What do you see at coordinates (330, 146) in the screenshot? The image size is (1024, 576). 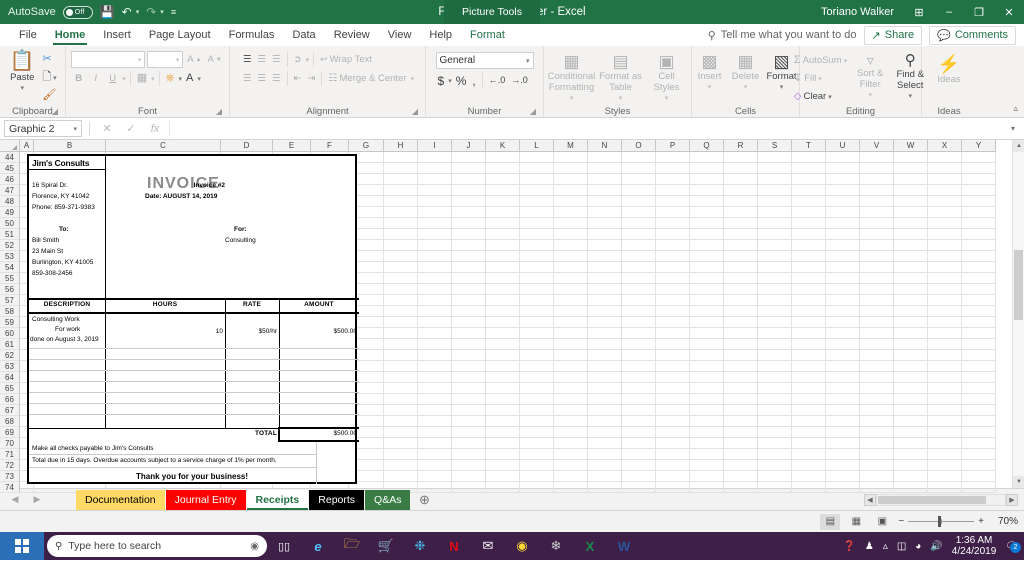 I see `column-header-f: F` at bounding box center [330, 146].